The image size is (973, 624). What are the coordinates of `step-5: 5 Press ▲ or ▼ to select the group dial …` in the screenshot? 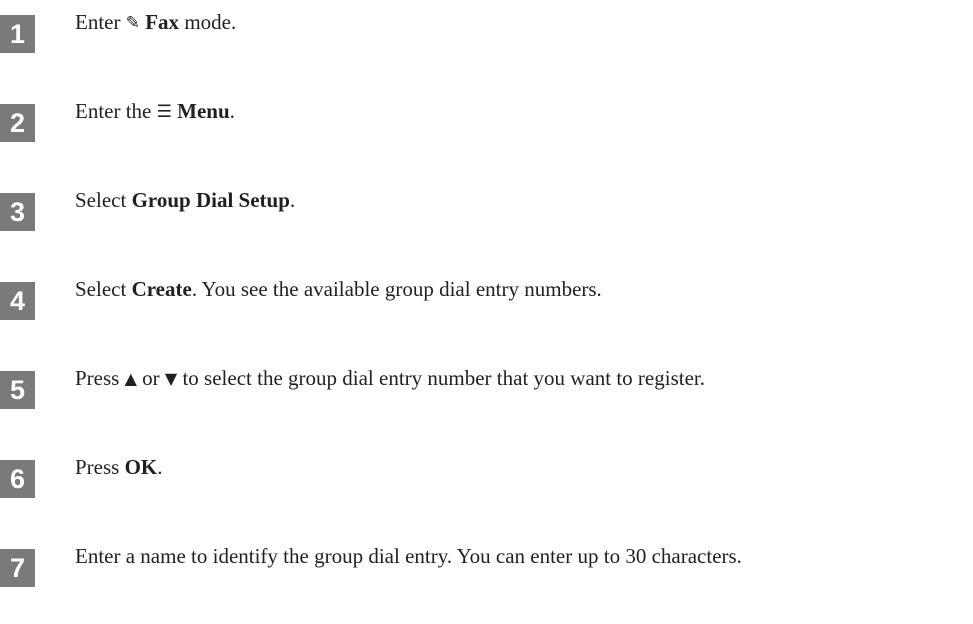 It's located at (486, 399).